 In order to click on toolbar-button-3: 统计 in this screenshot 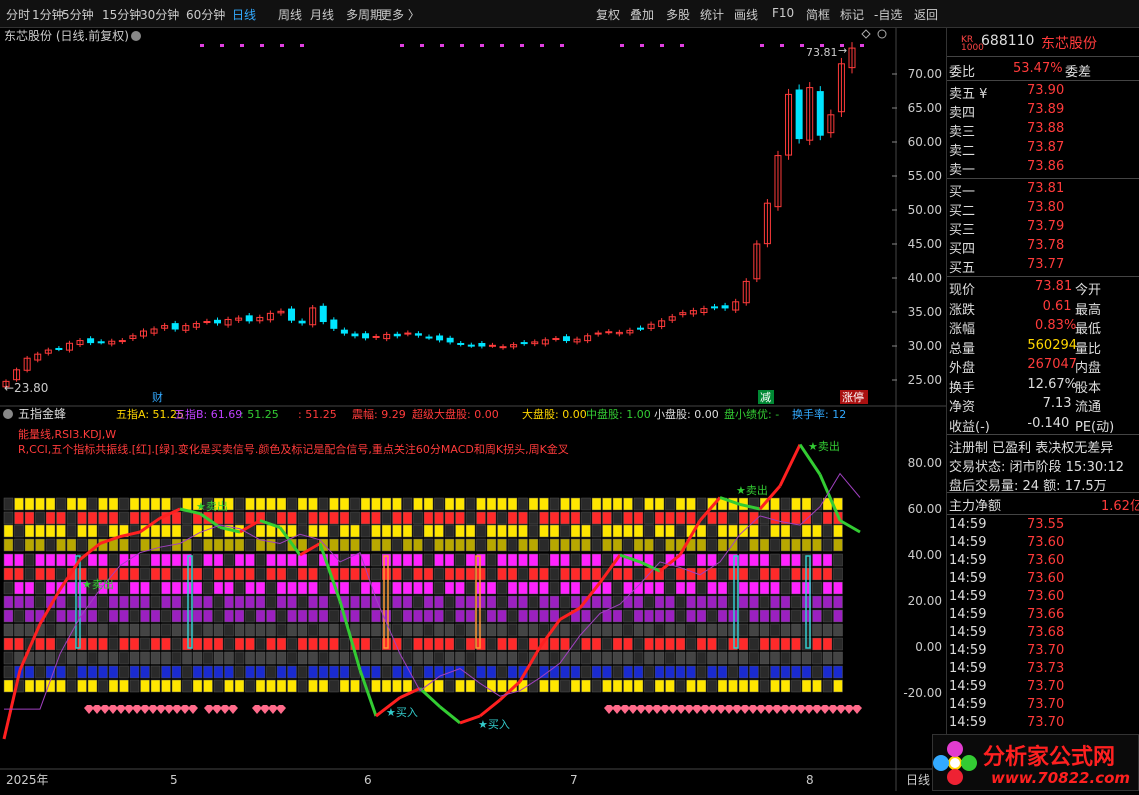, I will do `click(712, 14)`.